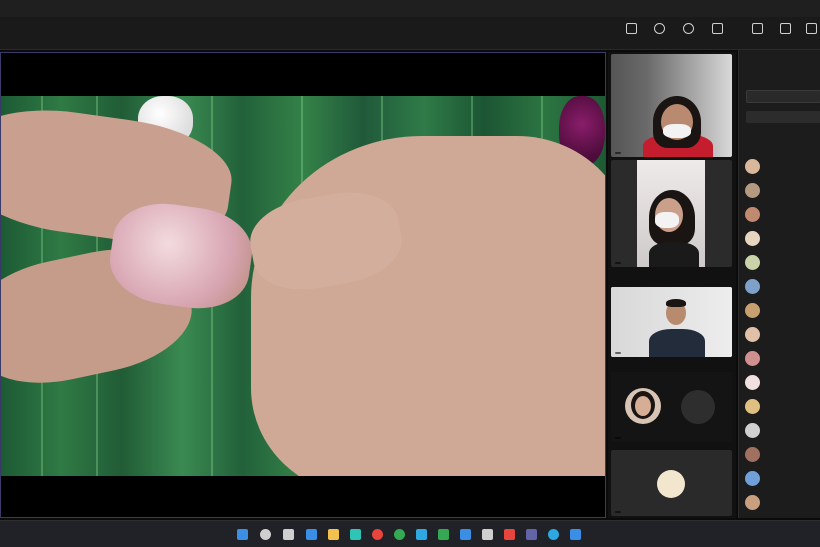 The height and width of the screenshot is (547, 820). Describe the element at coordinates (783, 96) in the screenshot. I see `people-search-input` at that location.